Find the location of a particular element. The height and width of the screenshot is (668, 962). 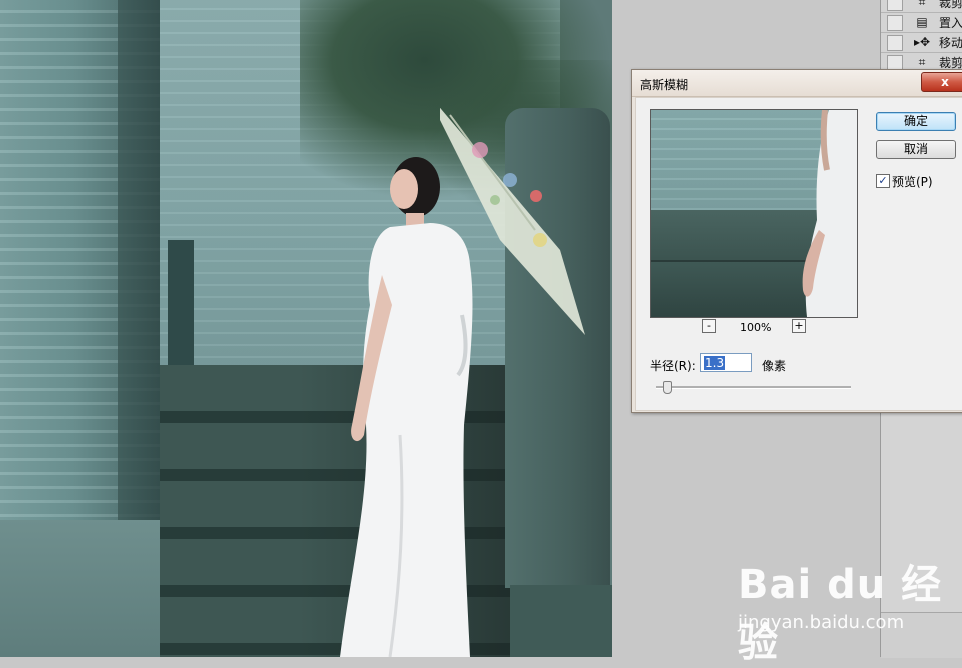

pillar-base is located at coordinates (561, 621).